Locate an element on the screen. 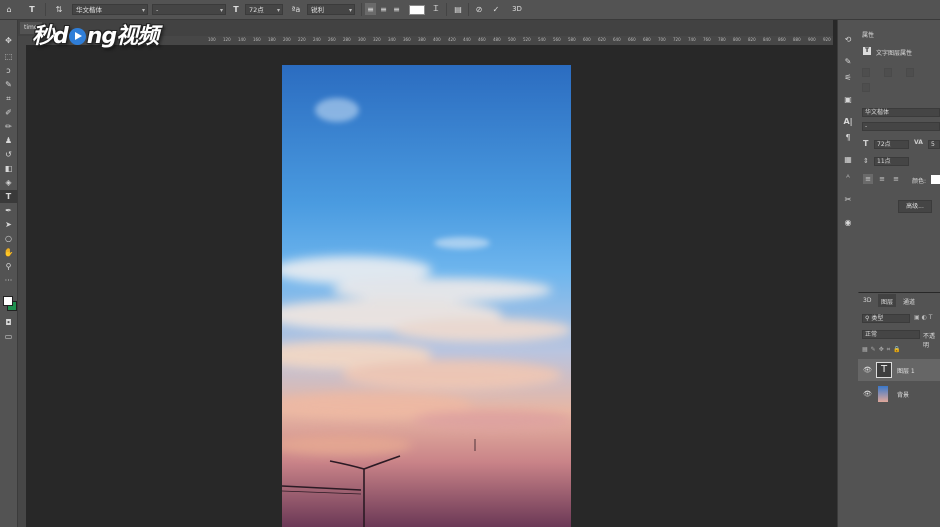 The width and height of the screenshot is (940, 527). antialias-select: 锐利 ▾ is located at coordinates (331, 9).